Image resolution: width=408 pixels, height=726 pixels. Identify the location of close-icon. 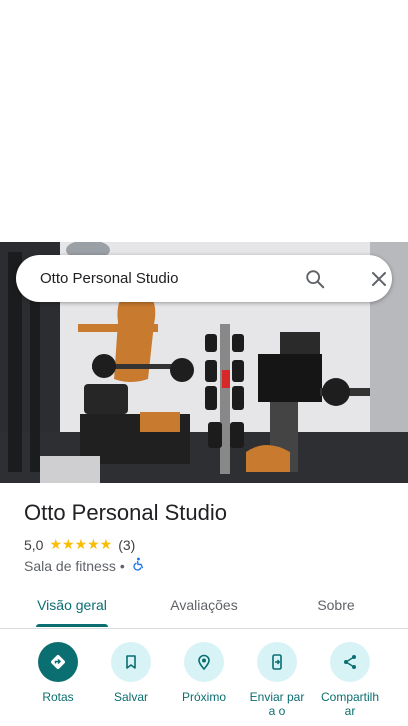
(379, 279).